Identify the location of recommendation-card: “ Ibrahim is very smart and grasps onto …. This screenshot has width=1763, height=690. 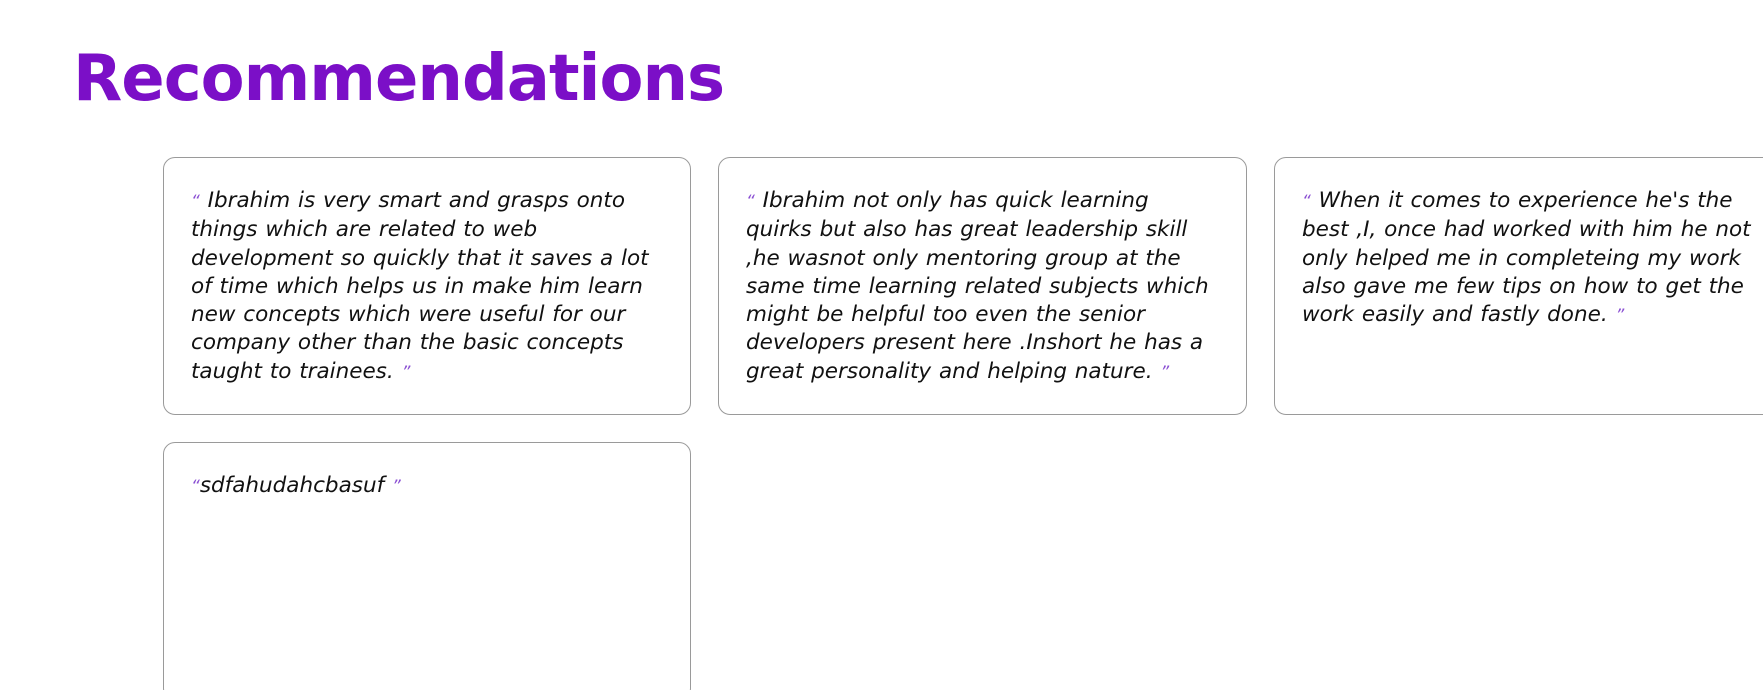
(427, 286).